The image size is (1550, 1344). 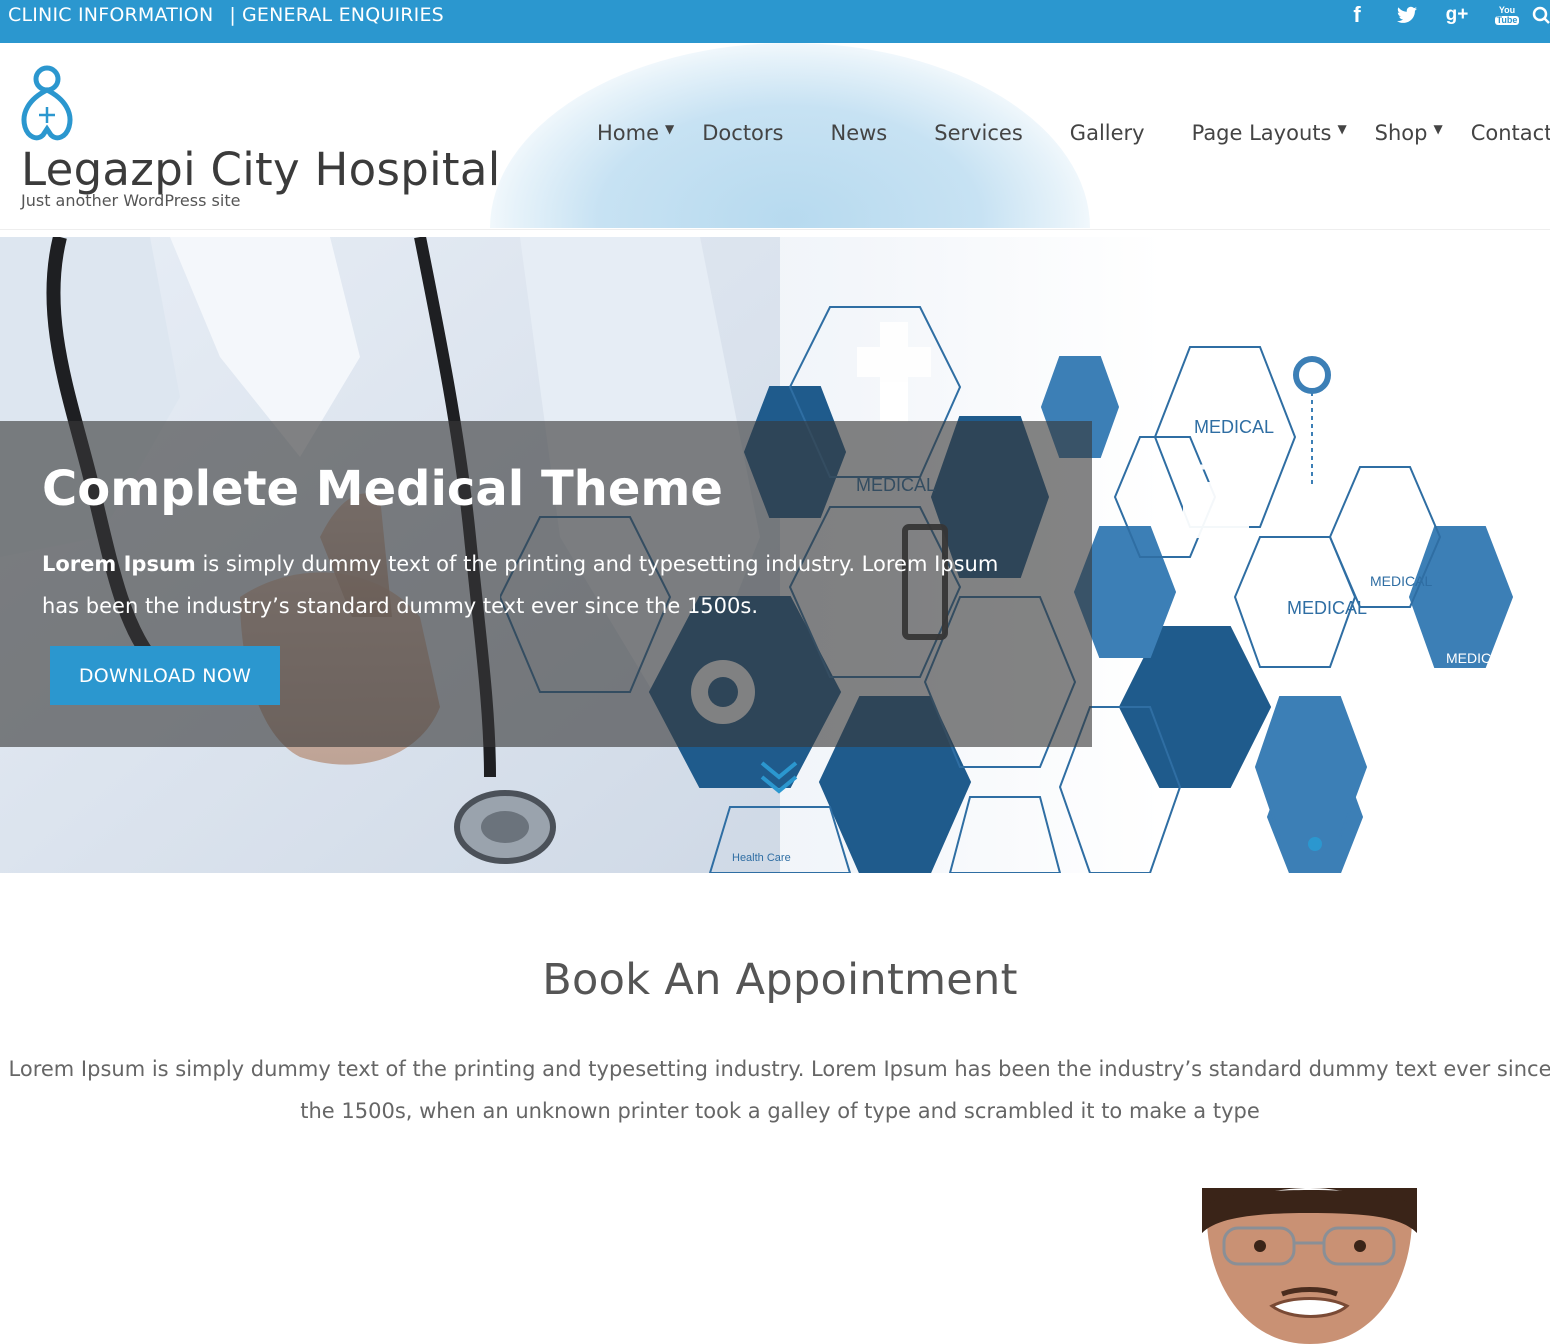 I want to click on nav-gallery: Gallery, so click(x=1107, y=133).